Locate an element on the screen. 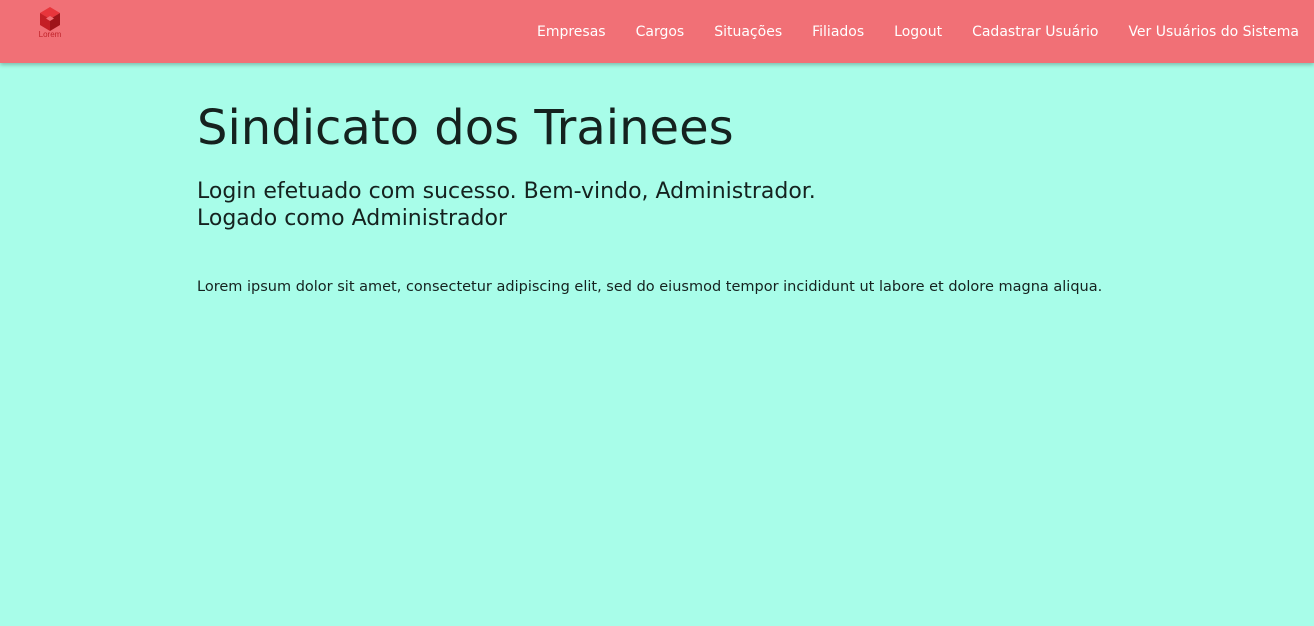 Image resolution: width=1314 pixels, height=626 pixels. logo-cube-icon is located at coordinates (50, 19).